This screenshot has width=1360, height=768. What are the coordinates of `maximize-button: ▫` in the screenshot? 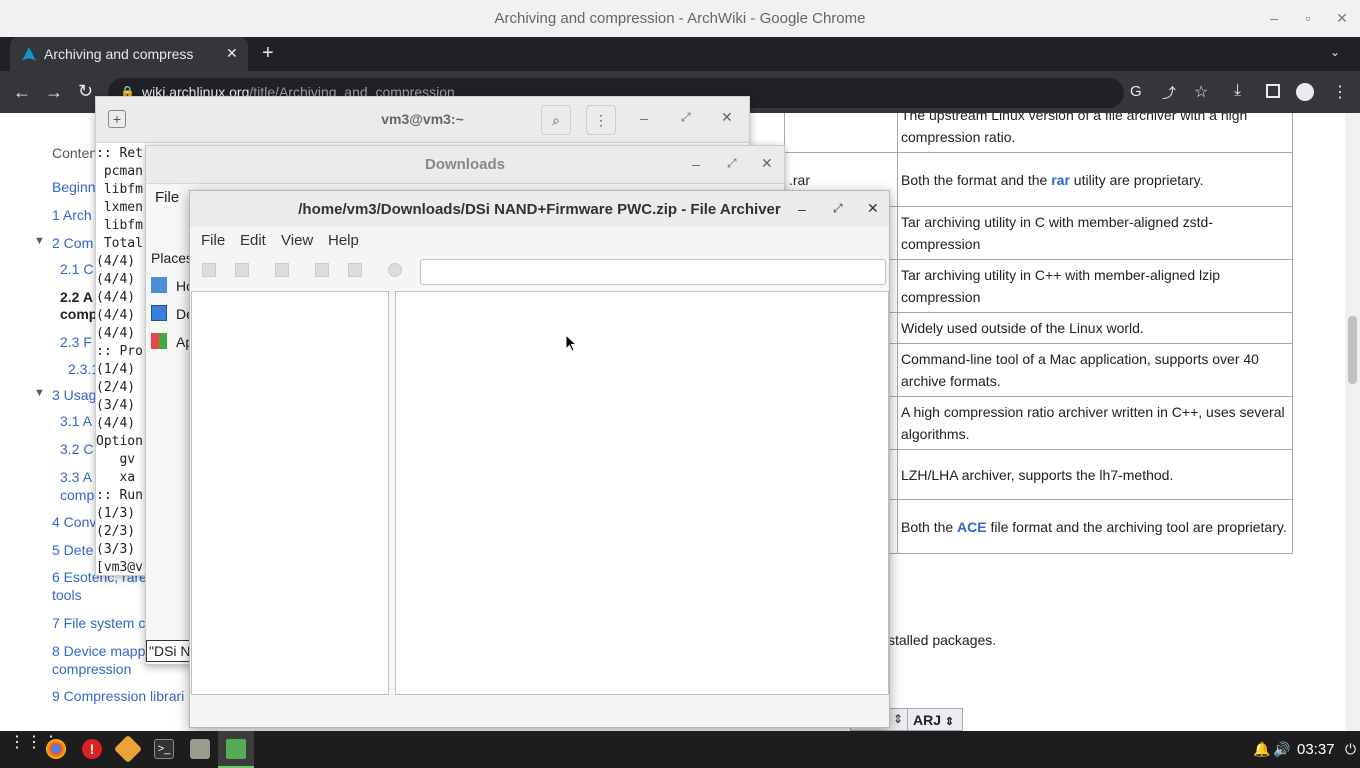 It's located at (1308, 18).